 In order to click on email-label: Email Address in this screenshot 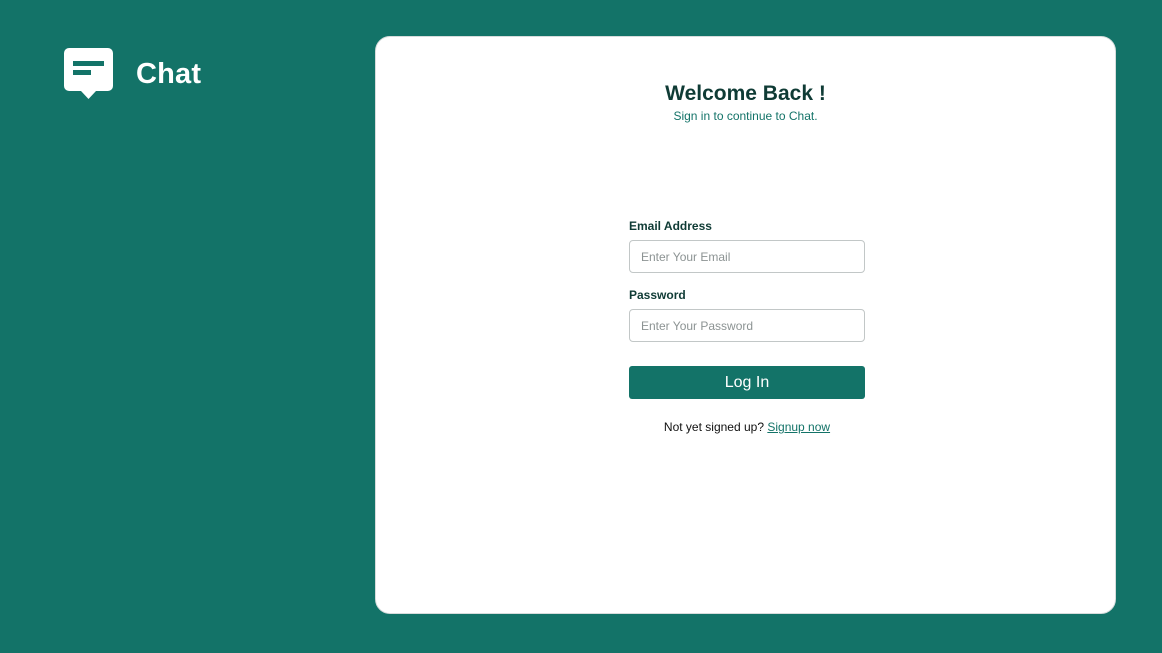, I will do `click(670, 226)`.